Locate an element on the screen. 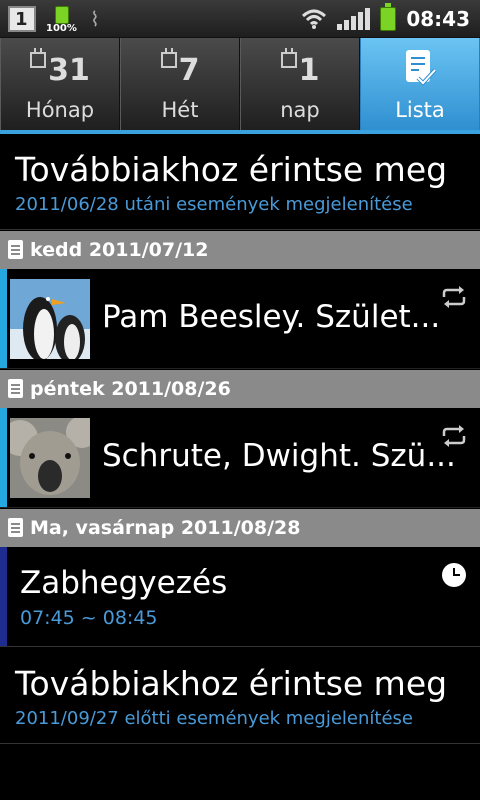 The width and height of the screenshot is (480, 800). tab-week: 7 Hét is located at coordinates (180, 84).